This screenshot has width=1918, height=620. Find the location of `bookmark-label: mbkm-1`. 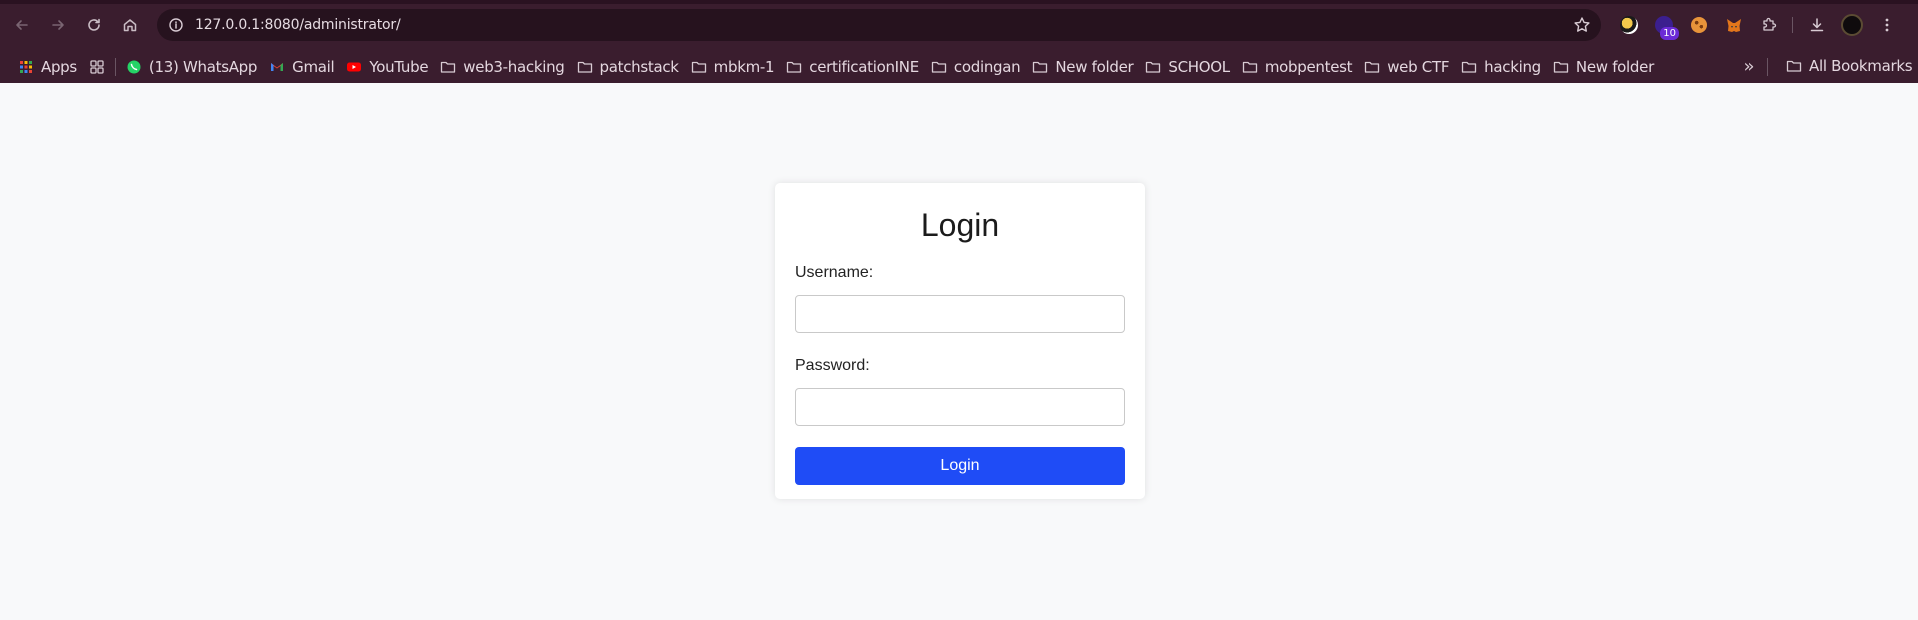

bookmark-label: mbkm-1 is located at coordinates (744, 66).